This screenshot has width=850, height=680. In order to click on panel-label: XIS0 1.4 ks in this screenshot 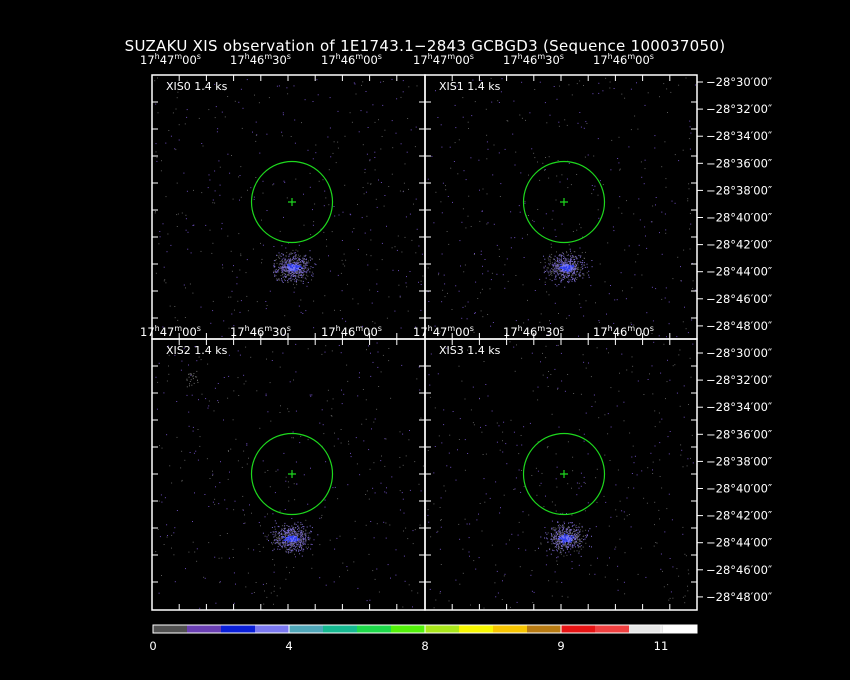, I will do `click(197, 86)`.